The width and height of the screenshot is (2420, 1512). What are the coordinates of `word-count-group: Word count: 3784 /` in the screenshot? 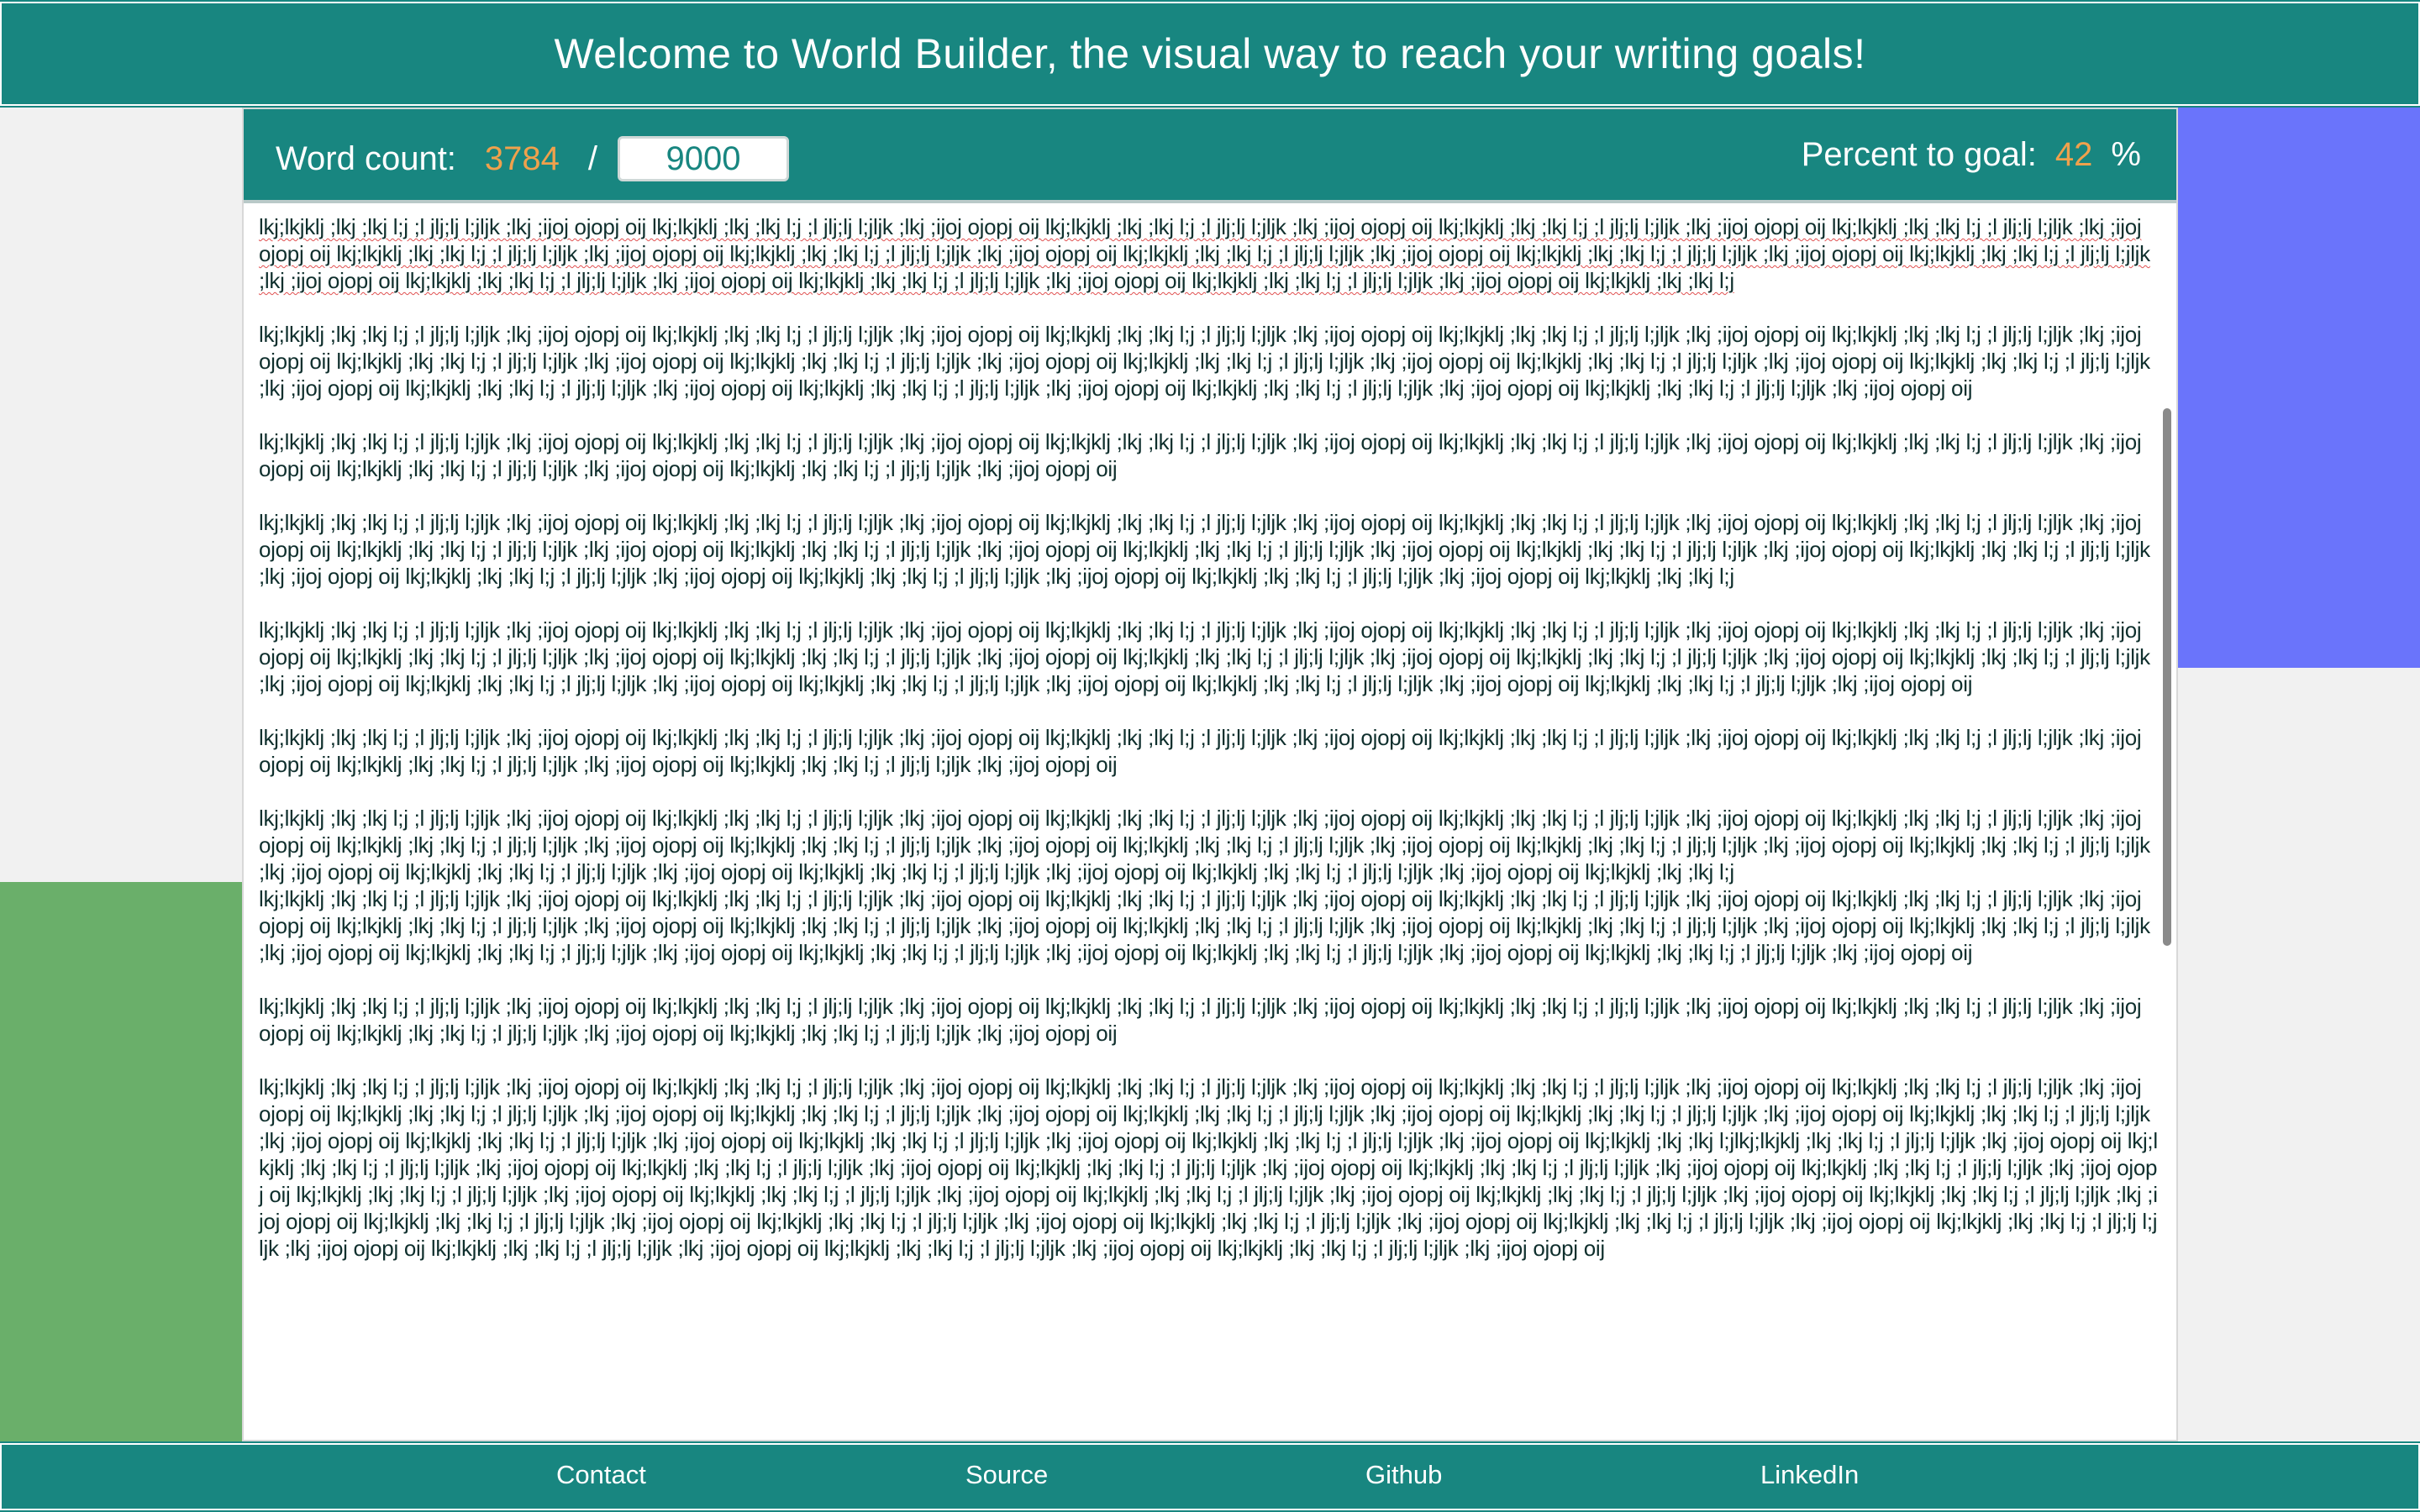 It's located at (533, 158).